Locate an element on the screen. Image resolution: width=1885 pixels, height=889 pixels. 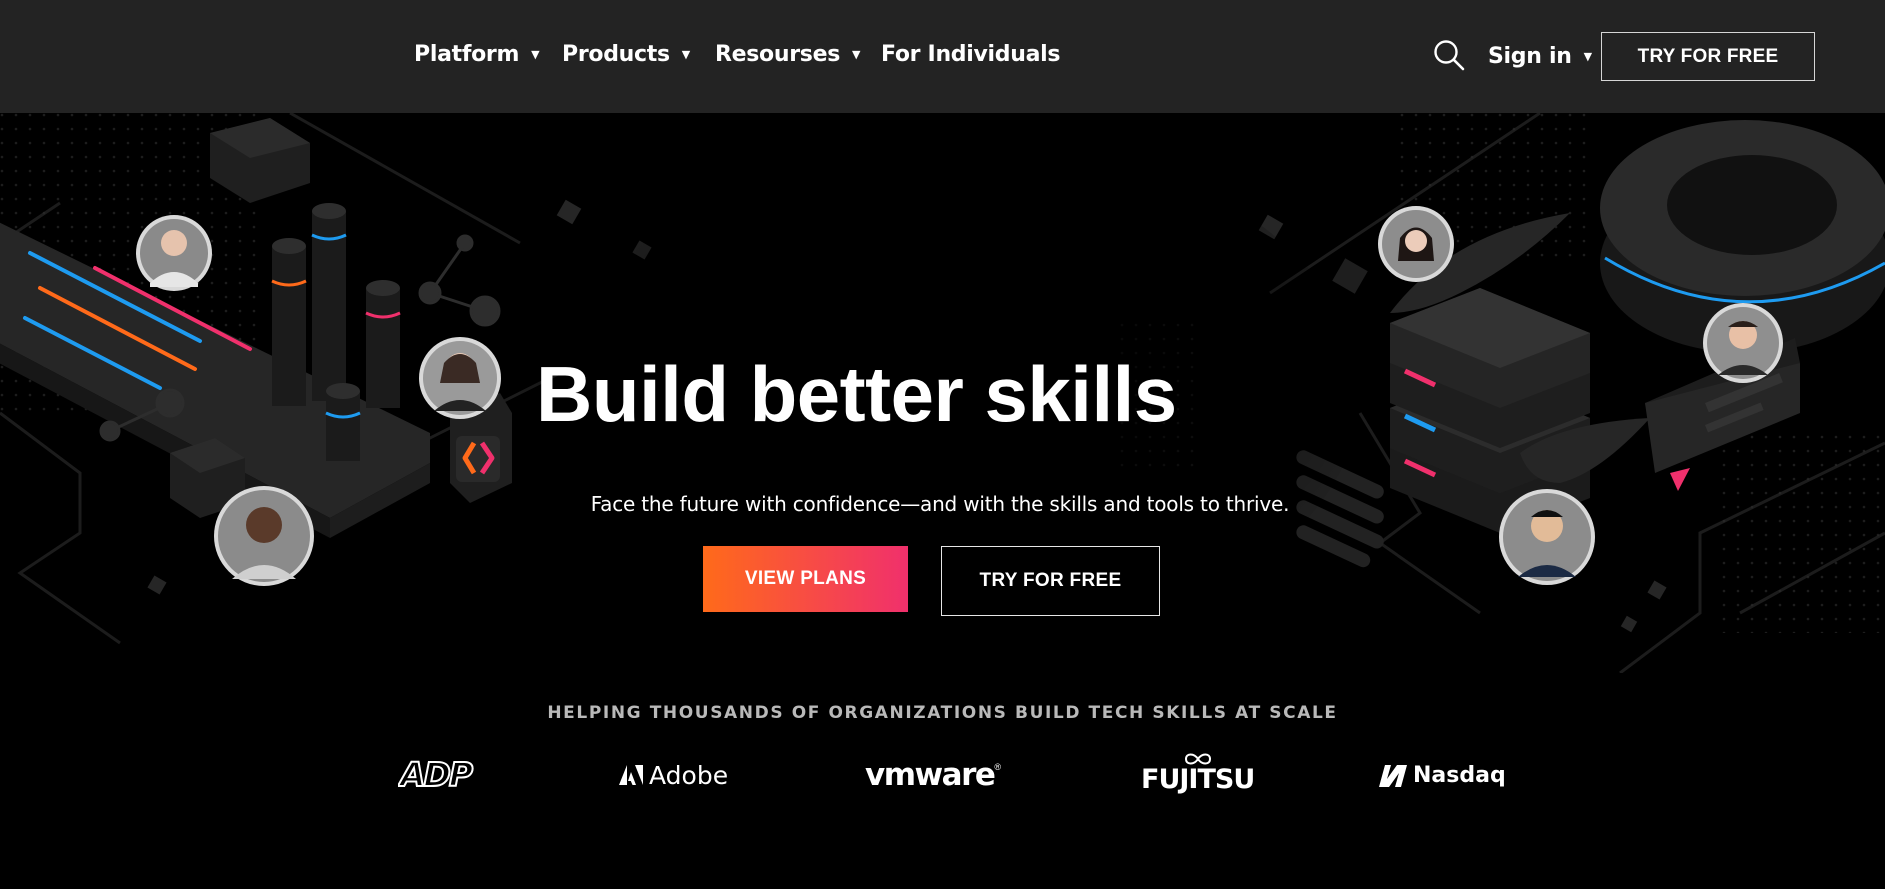
nav-item-for-individuals: For Individuals is located at coordinates (970, 54).